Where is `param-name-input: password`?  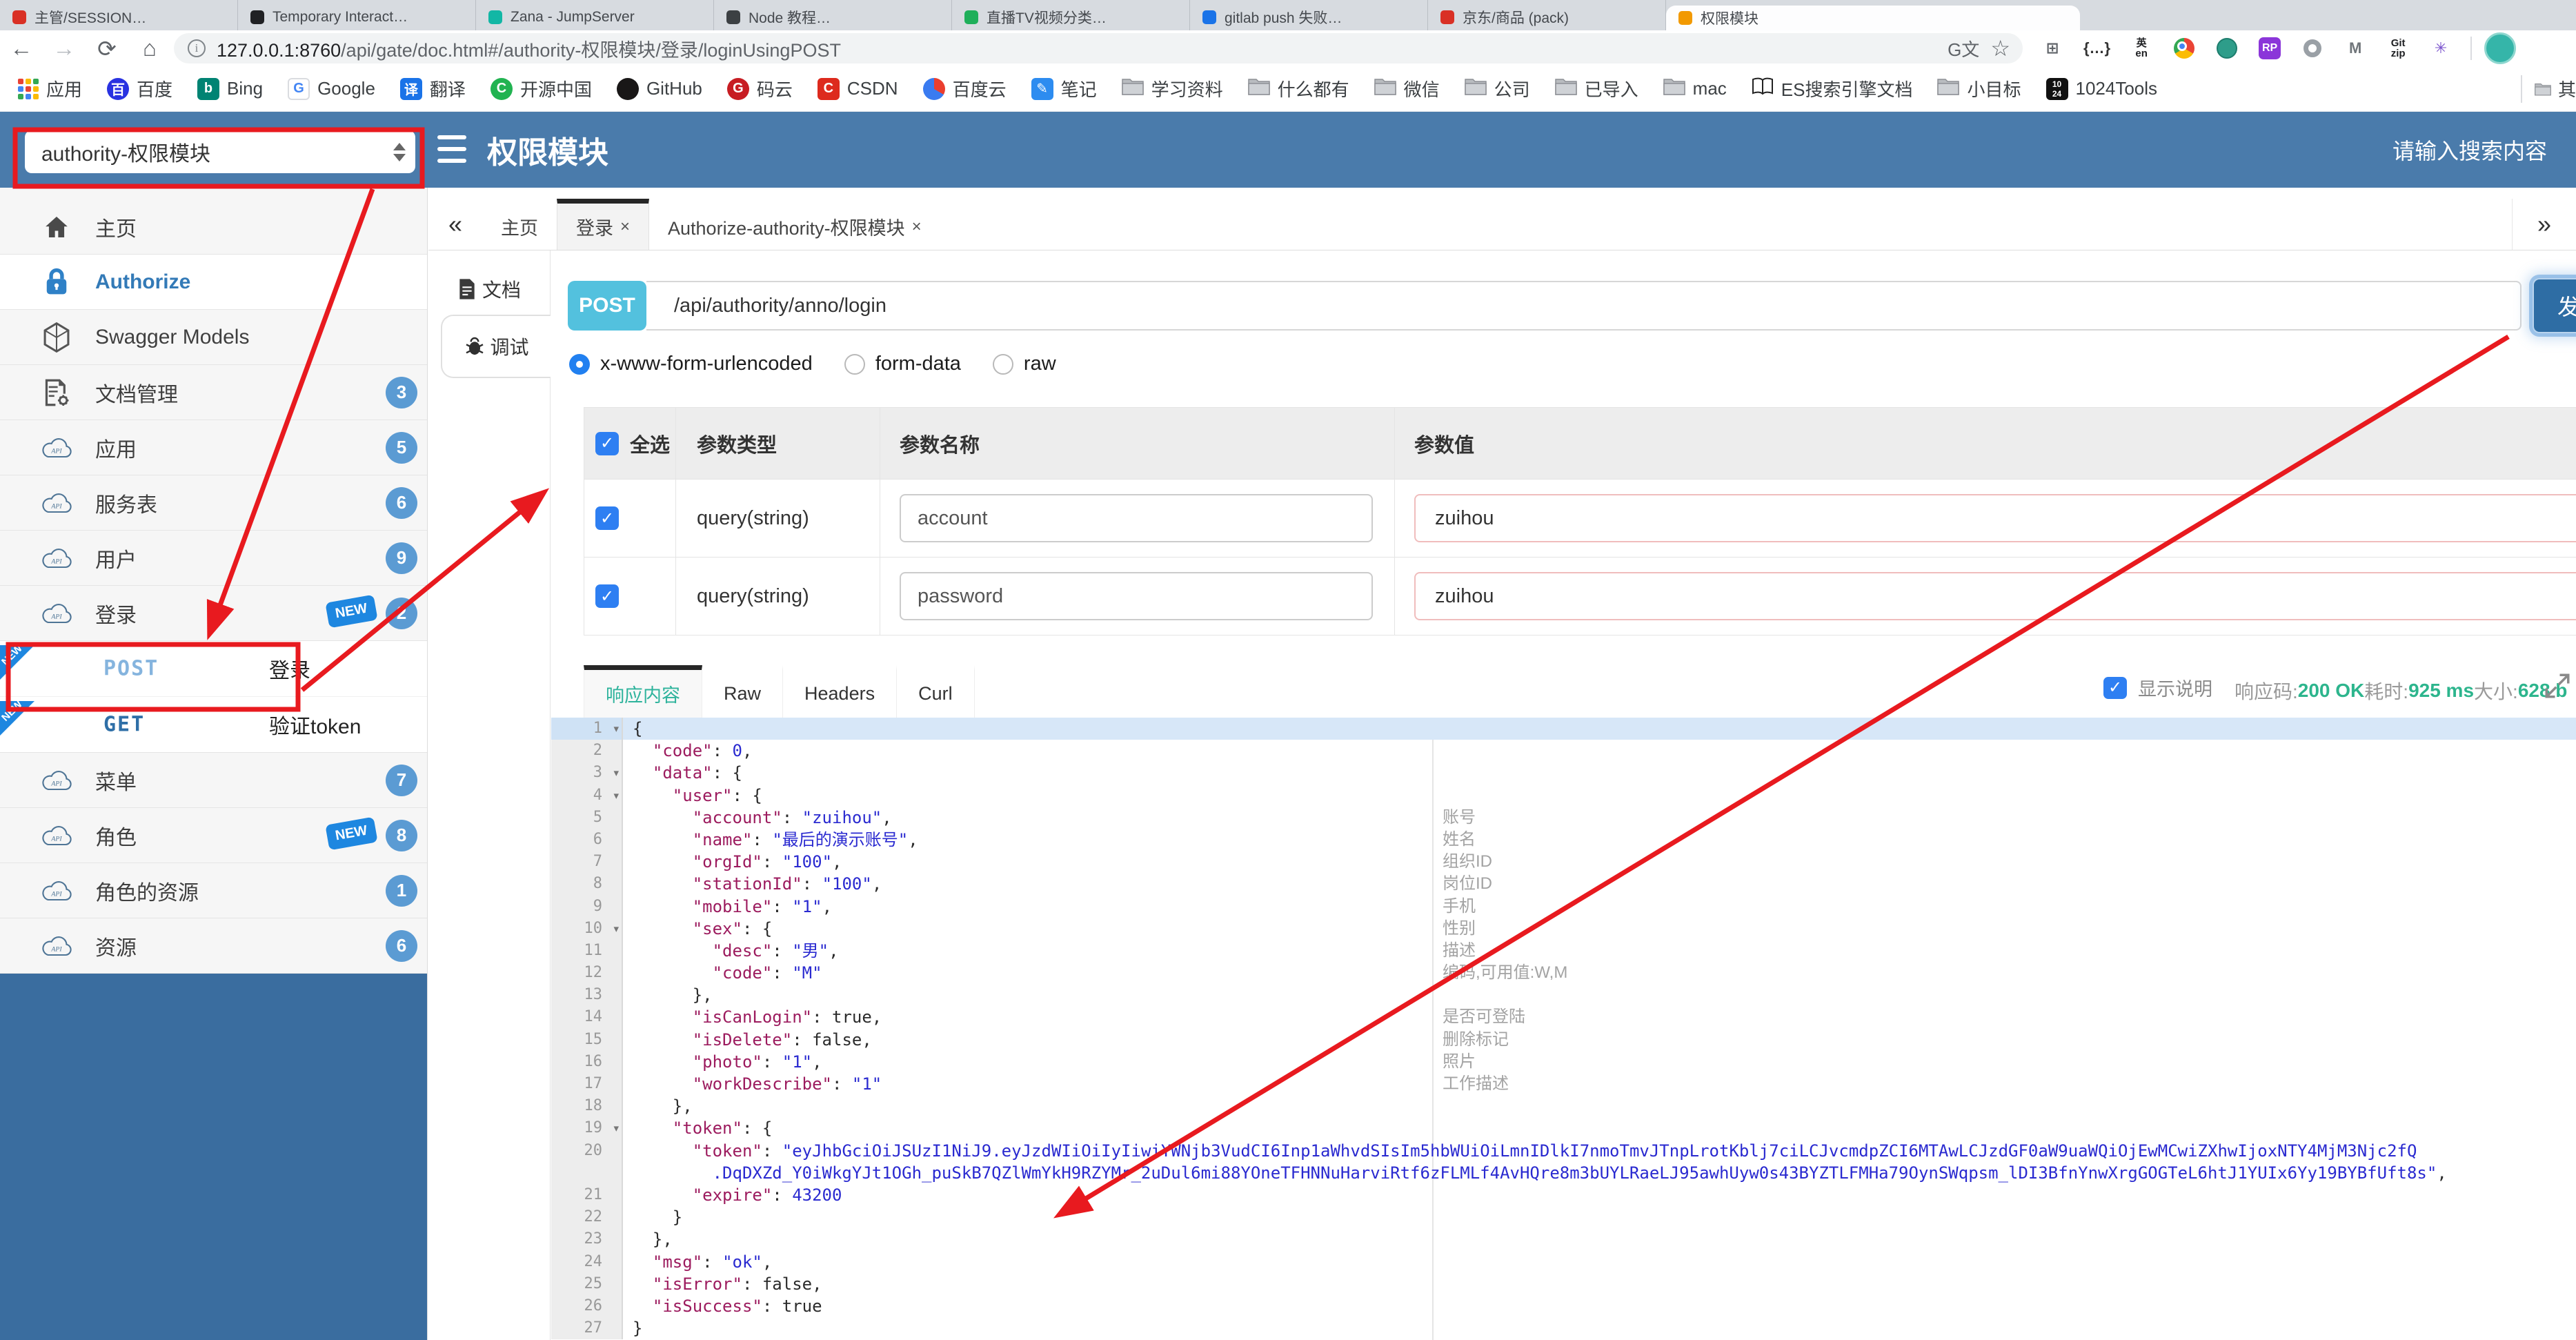
param-name-input: password is located at coordinates (1136, 596).